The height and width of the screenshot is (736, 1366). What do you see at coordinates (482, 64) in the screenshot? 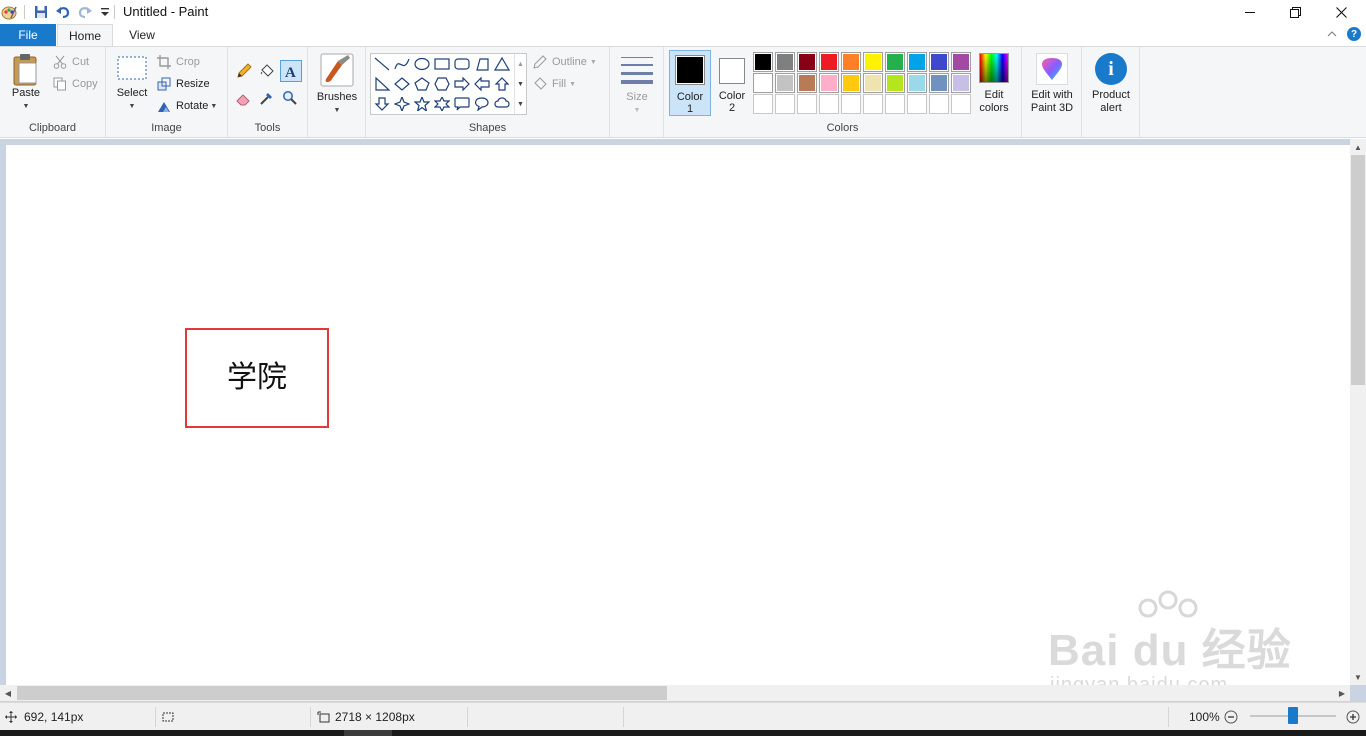
I see `polygon-shape-icon` at bounding box center [482, 64].